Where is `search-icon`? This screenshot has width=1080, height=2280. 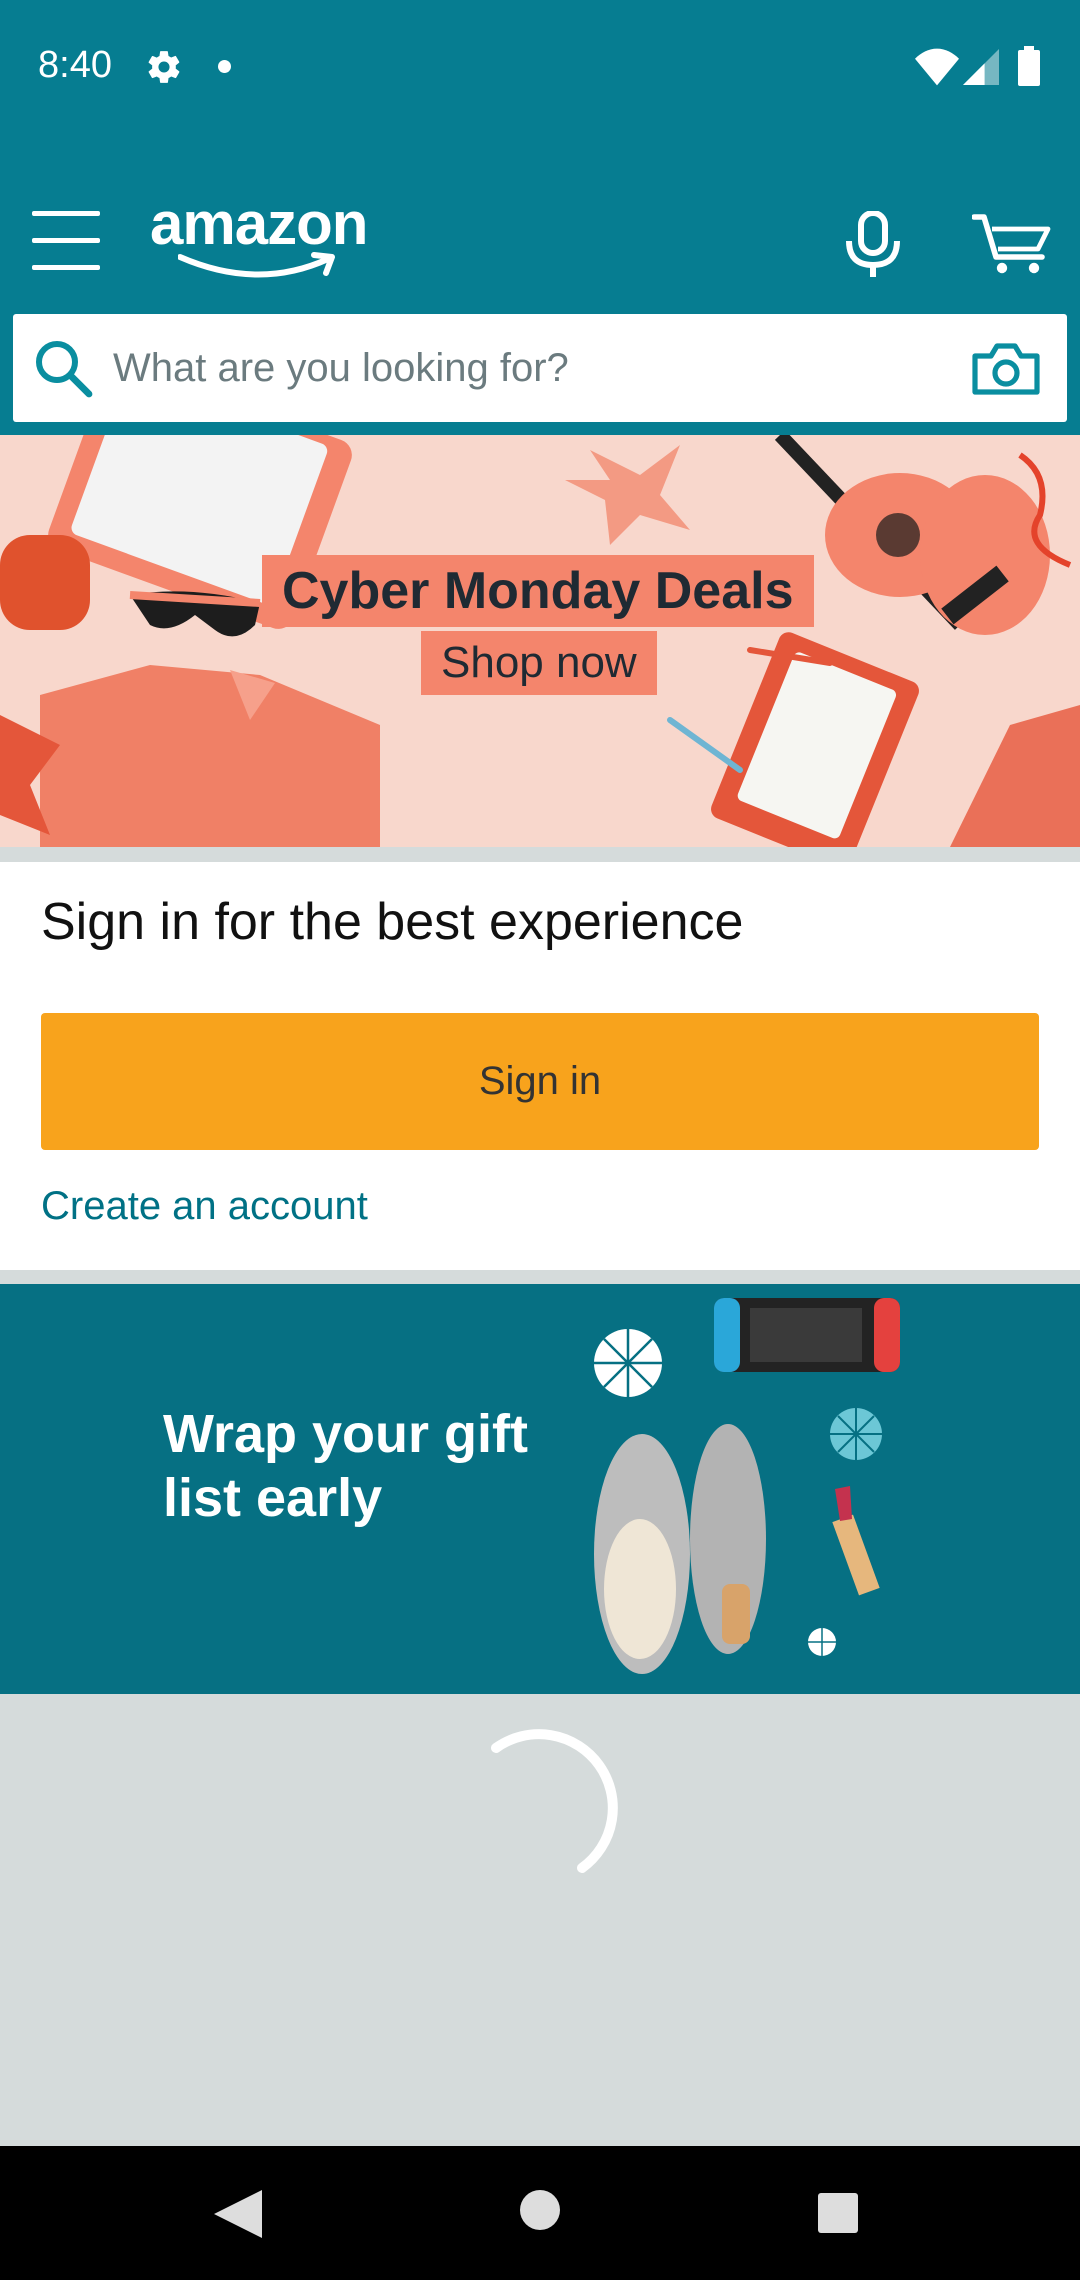 search-icon is located at coordinates (63, 368).